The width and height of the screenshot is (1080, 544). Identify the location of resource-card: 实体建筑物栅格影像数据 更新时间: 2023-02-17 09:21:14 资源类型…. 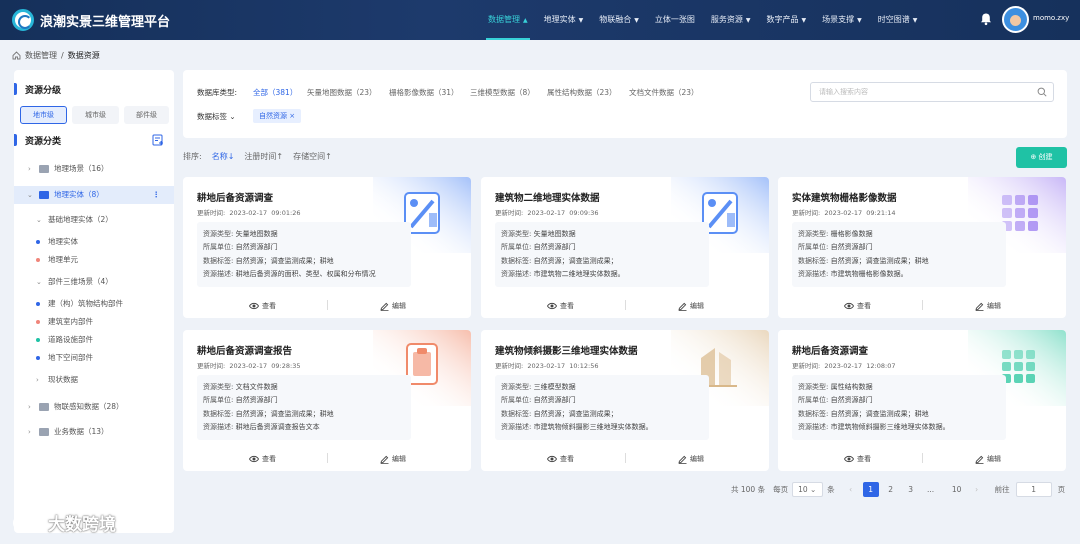
(922, 247).